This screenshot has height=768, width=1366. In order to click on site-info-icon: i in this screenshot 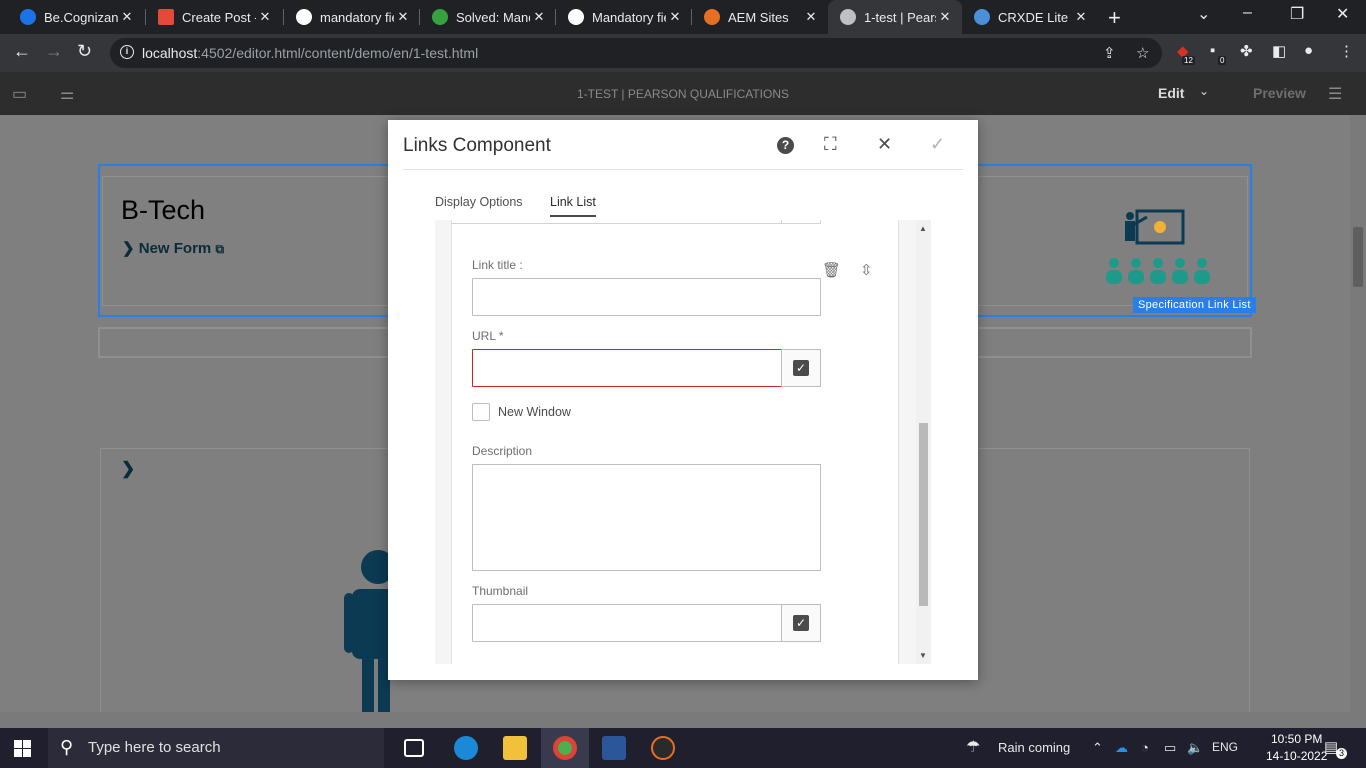, I will do `click(127, 52)`.